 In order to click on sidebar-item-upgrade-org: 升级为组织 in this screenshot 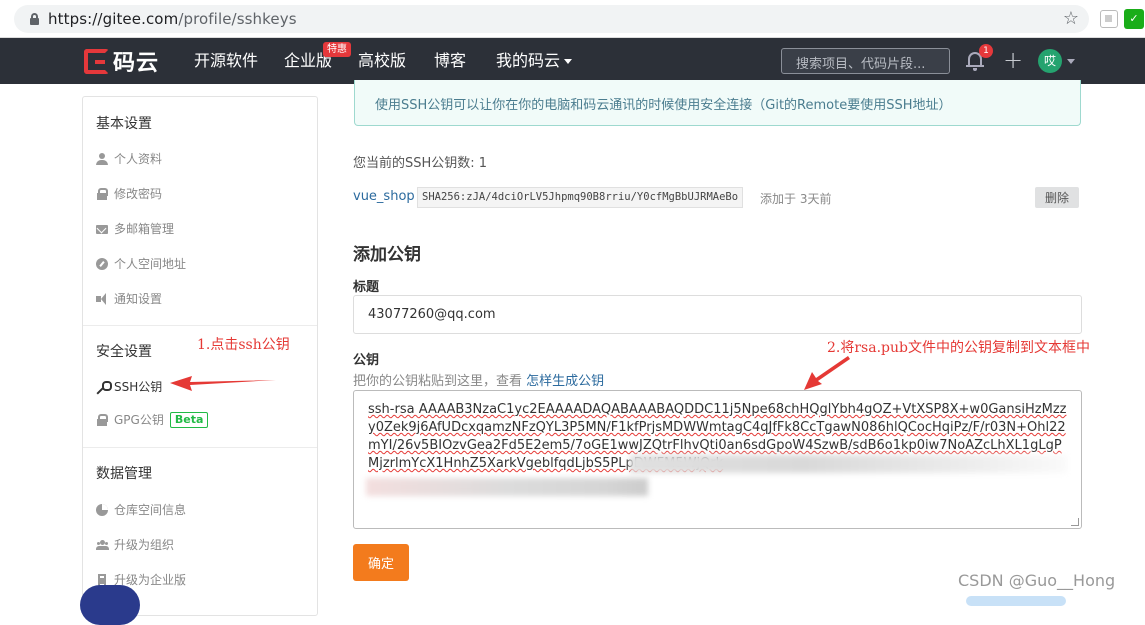, I will do `click(135, 544)`.